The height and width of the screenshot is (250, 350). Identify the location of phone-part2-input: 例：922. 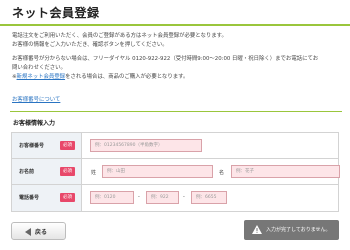
(162, 197).